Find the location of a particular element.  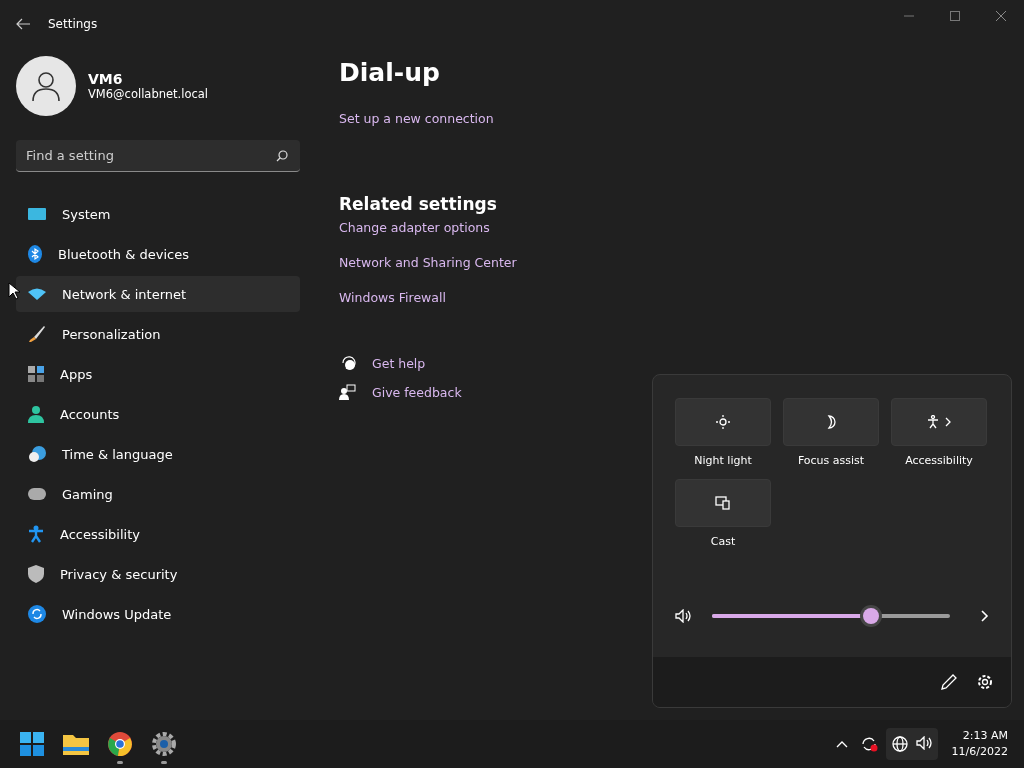

nav-item: Accounts is located at coordinates (158, 414).